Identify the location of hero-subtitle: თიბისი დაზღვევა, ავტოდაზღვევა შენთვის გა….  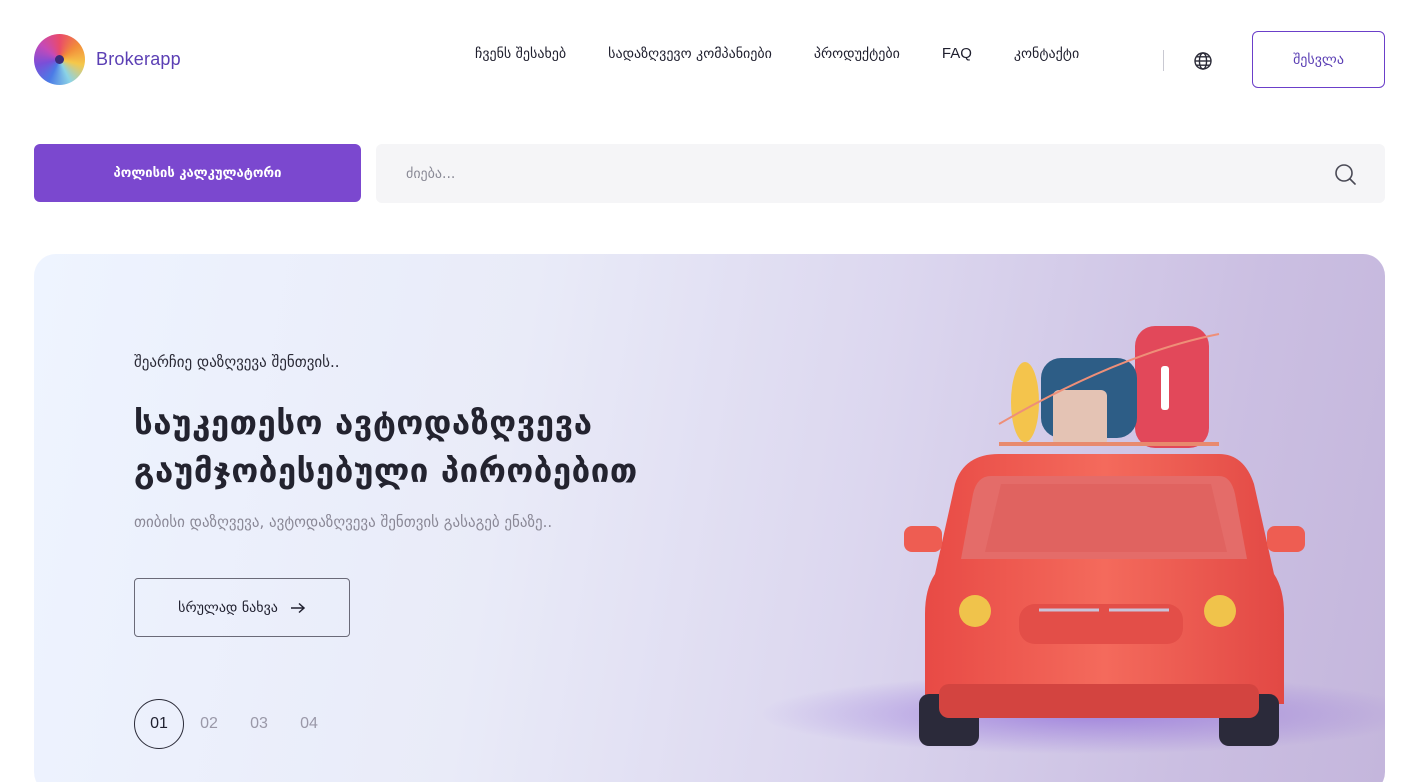
(343, 522).